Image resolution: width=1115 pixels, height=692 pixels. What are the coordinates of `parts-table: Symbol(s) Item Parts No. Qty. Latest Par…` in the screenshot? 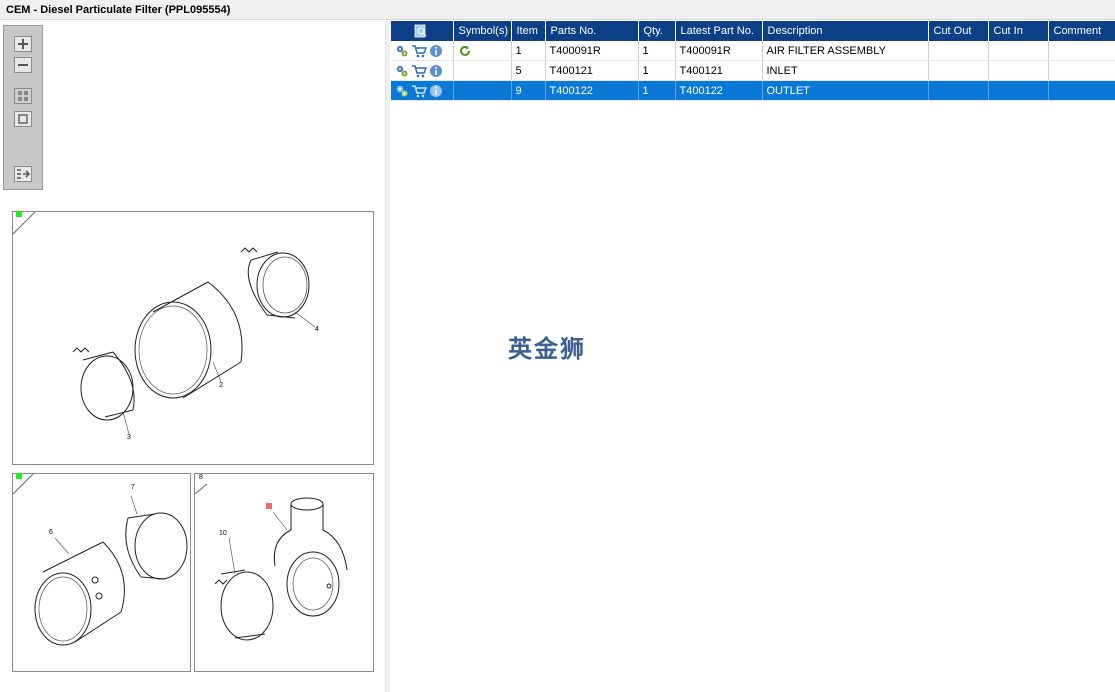 It's located at (753, 61).